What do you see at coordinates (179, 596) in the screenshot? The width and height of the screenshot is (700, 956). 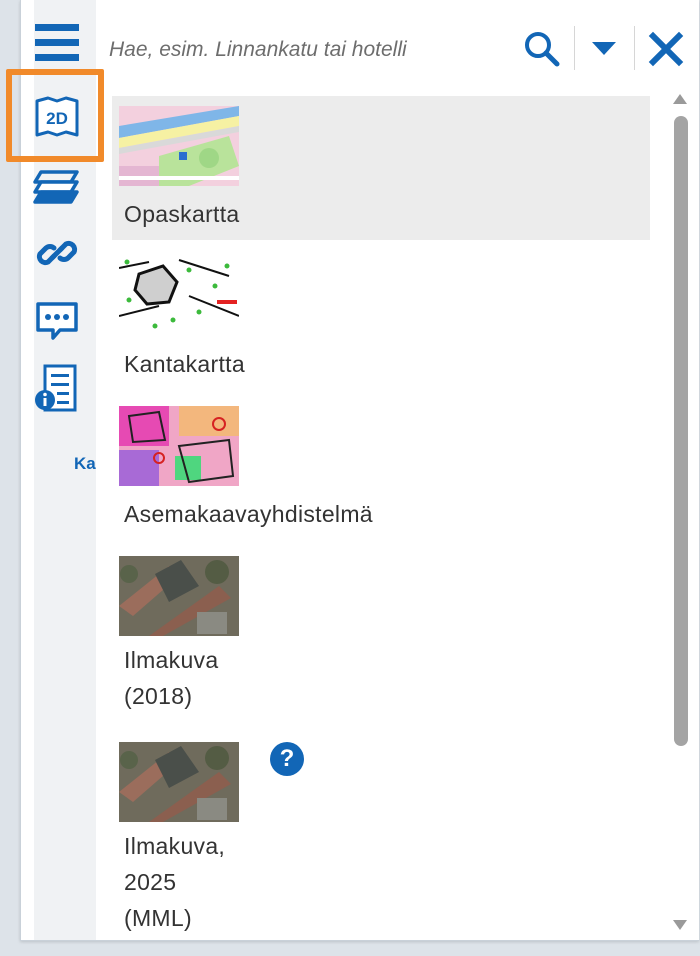 I see `ilmakuva-2018-thumbnail` at bounding box center [179, 596].